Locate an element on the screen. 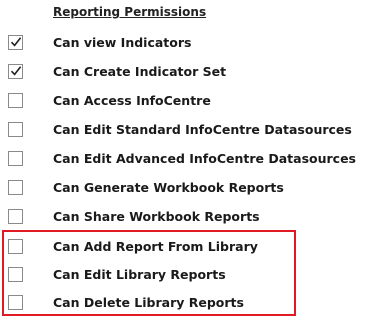  permission-label: Can Edit Library Reports is located at coordinates (139, 274).